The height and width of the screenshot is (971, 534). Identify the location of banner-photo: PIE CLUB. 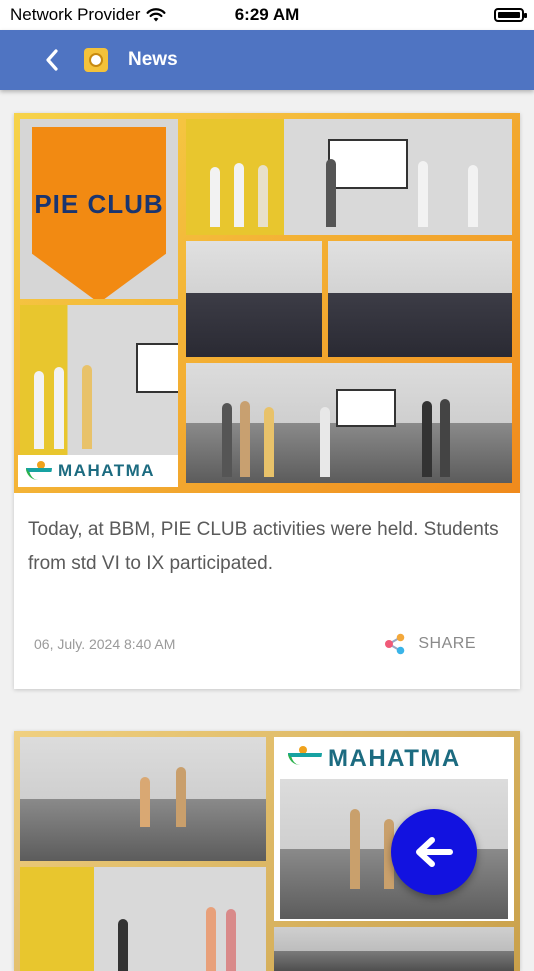
(99, 209).